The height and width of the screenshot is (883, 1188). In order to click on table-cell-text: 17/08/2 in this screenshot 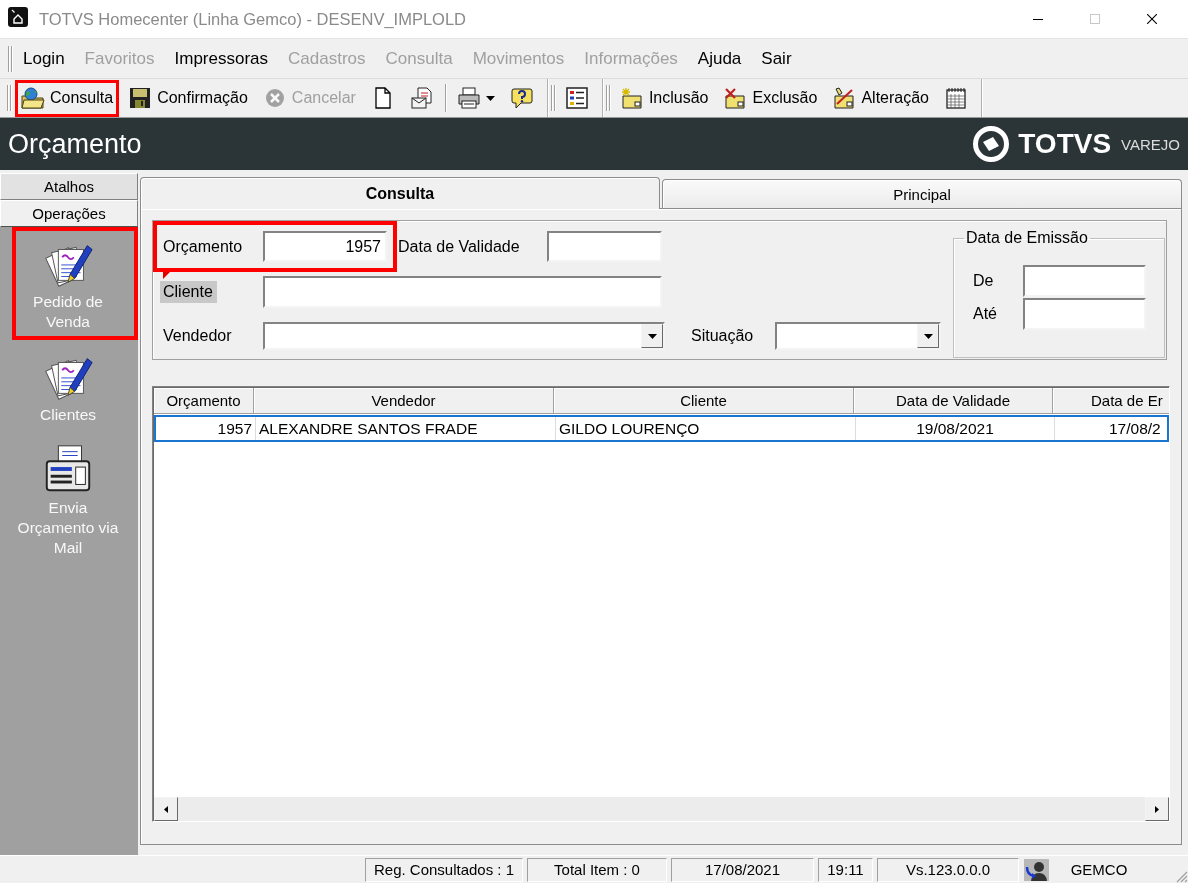, I will do `click(1135, 428)`.